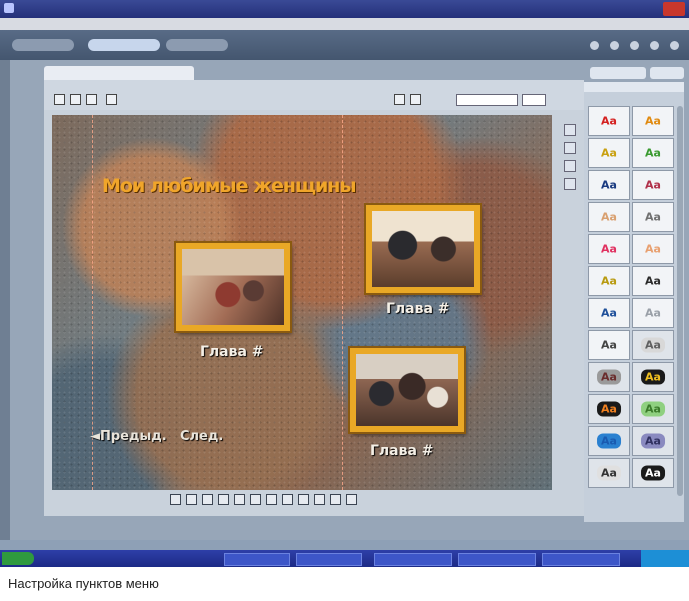  What do you see at coordinates (415, 99) in the screenshot?
I see `text-color-button` at bounding box center [415, 99].